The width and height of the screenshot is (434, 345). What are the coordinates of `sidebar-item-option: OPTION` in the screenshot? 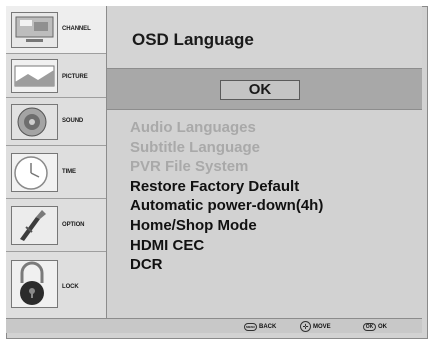 It's located at (56, 225).